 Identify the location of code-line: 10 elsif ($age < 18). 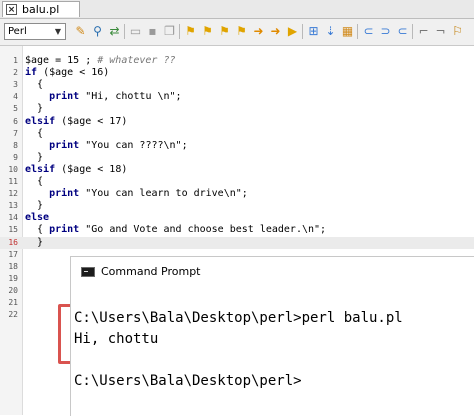
(237, 170).